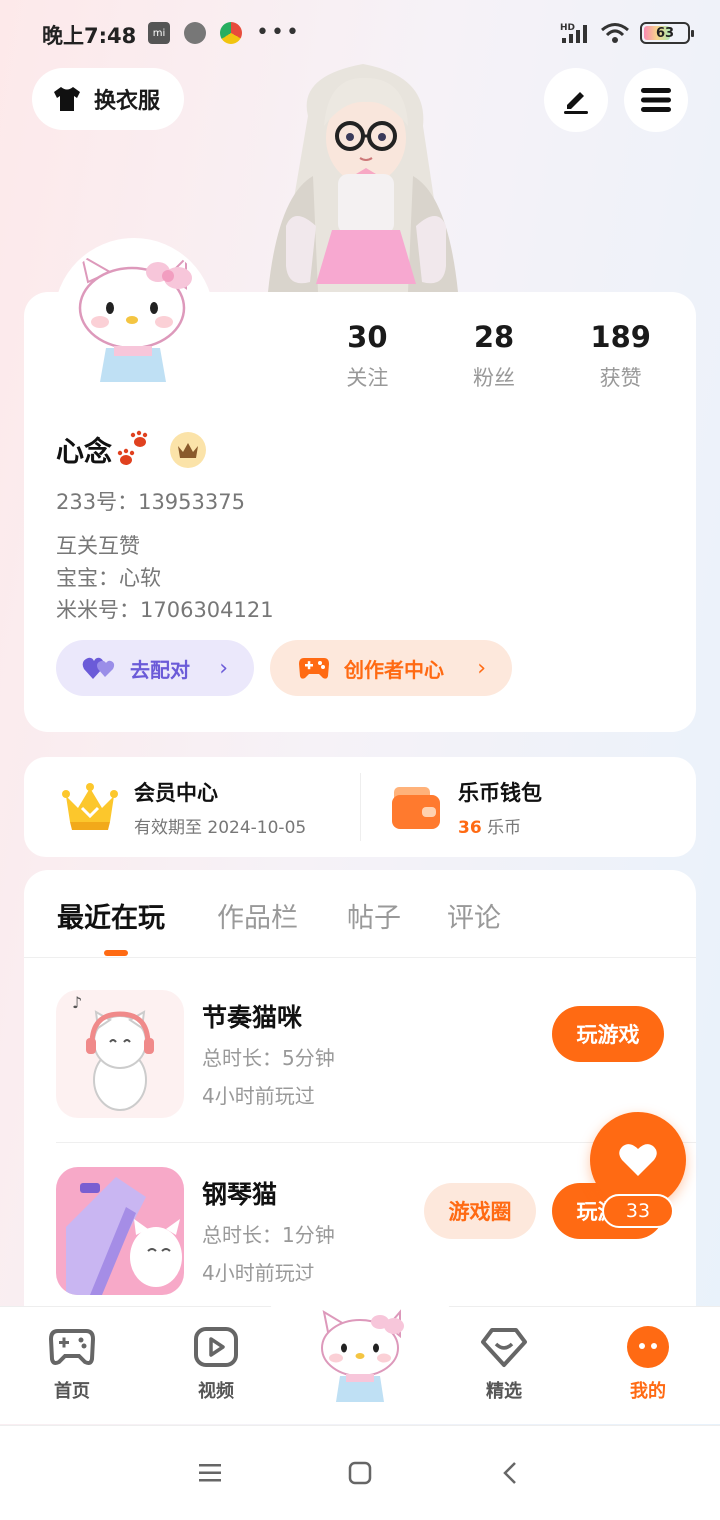 The image size is (720, 1520). What do you see at coordinates (165, 610) in the screenshot?
I see `bio-line: 米米号：1706304121` at bounding box center [165, 610].